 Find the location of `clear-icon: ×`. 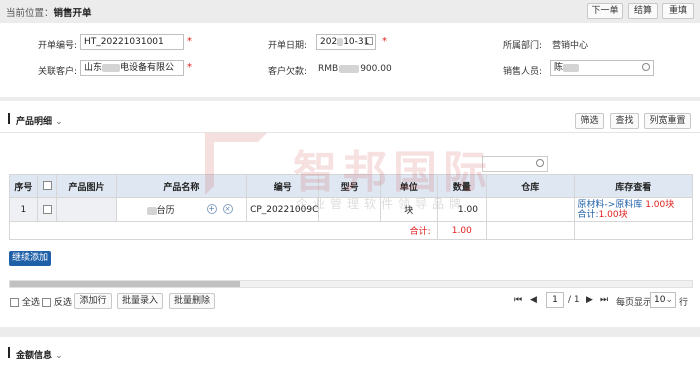

clear-icon: × is located at coordinates (227, 209).